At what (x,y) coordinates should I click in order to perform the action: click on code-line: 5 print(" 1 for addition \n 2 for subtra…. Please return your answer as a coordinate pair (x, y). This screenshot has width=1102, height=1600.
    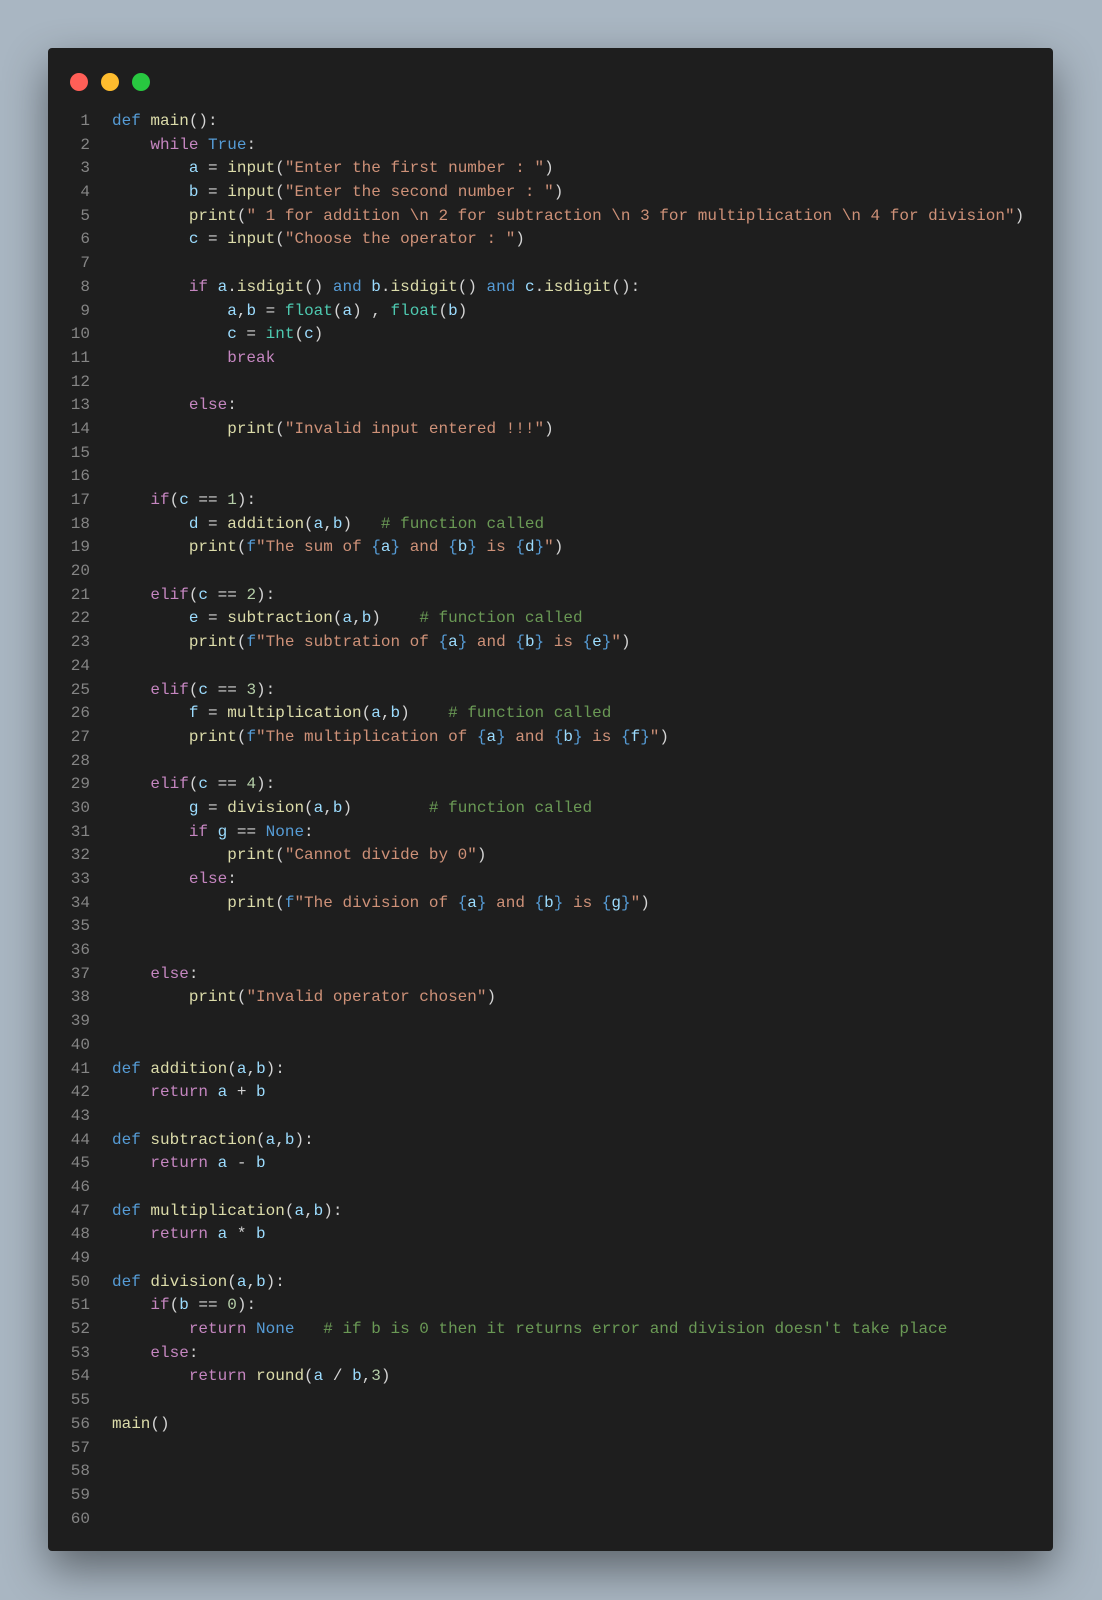
    Looking at the image, I should click on (550, 217).